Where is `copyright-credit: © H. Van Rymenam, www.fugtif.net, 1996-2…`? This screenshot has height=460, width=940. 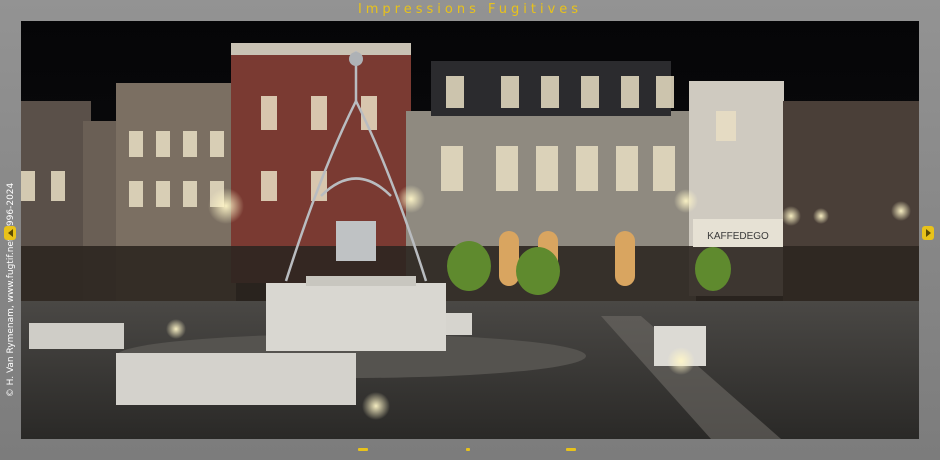
copyright-credit: © H. Van Rymenam, www.fugtif.net, 1996-2… is located at coordinates (11, 290).